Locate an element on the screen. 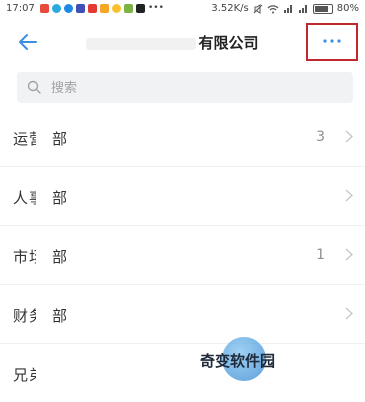  status-right: 3.52K/s 80% is located at coordinates (285, 8).